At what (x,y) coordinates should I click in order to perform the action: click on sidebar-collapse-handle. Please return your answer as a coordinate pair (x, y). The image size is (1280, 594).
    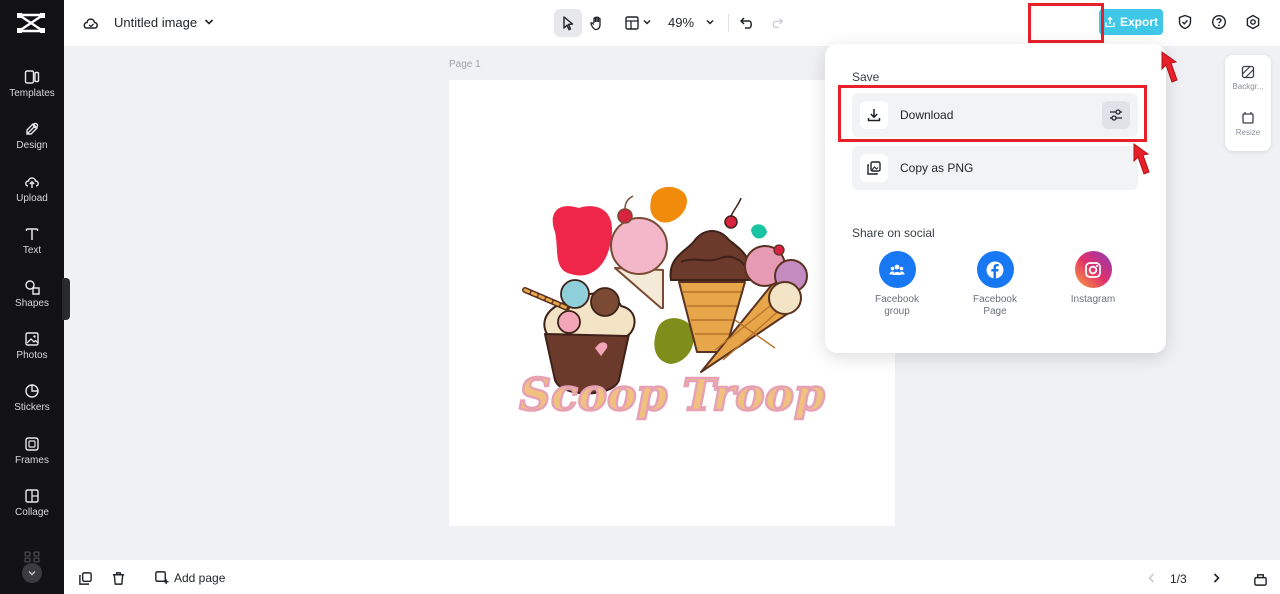
    Looking at the image, I should click on (66, 299).